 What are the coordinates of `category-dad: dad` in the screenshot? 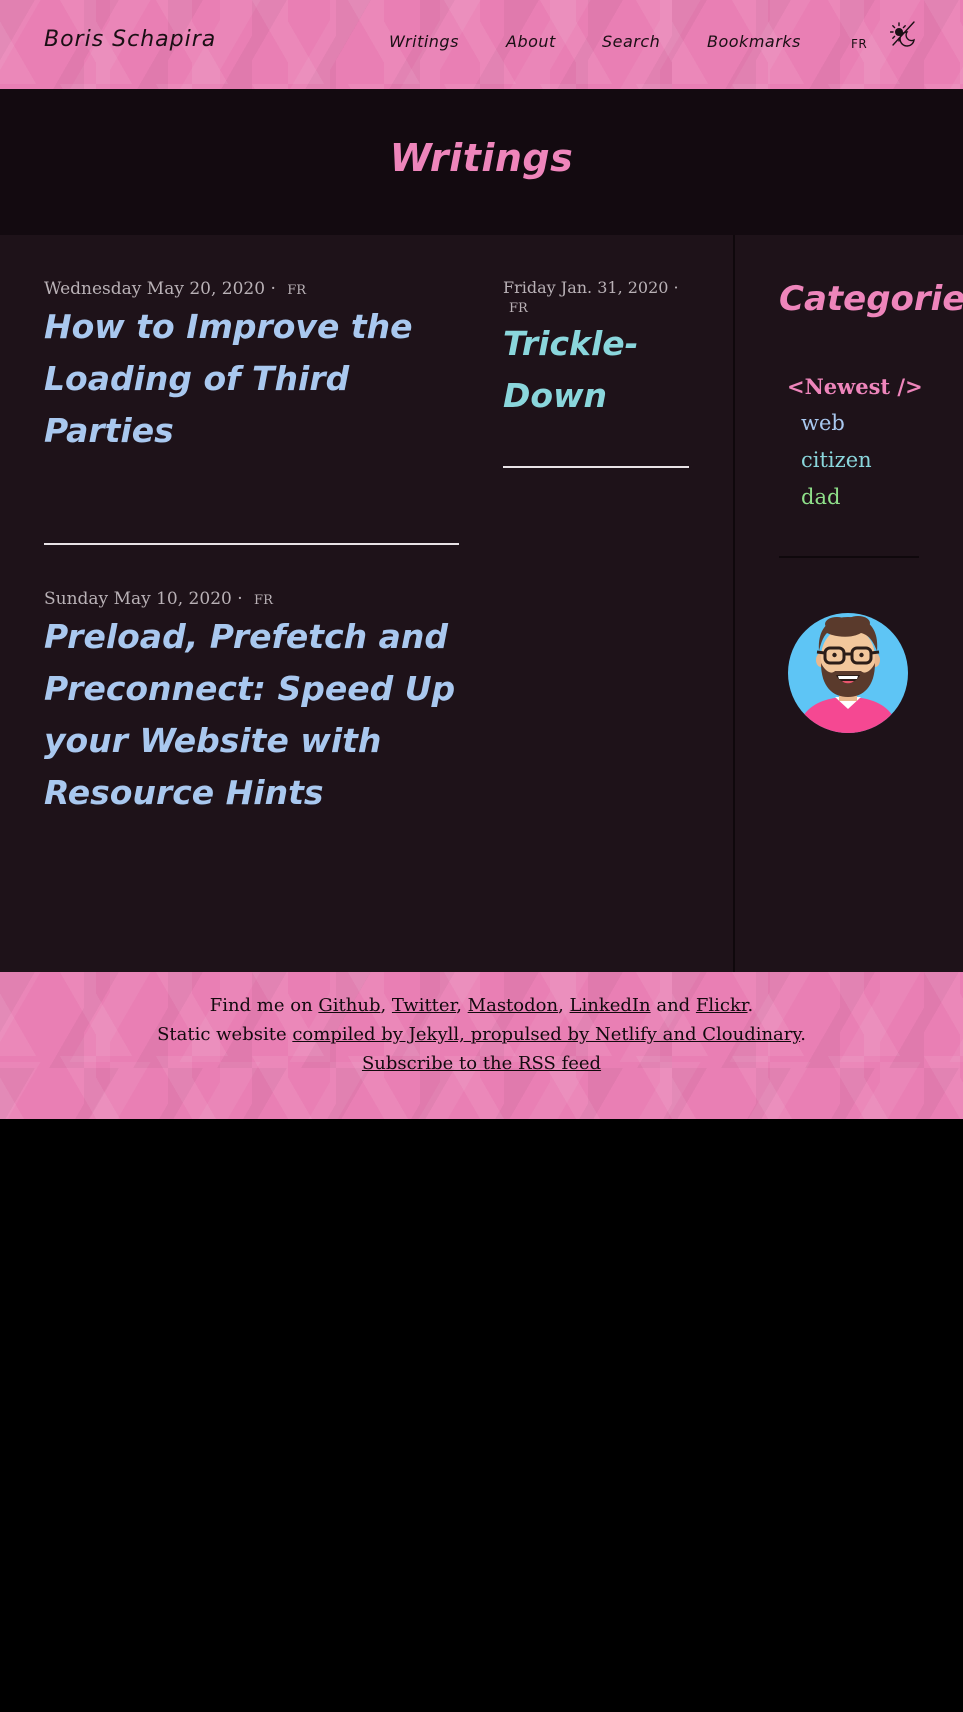 It's located at (855, 497).